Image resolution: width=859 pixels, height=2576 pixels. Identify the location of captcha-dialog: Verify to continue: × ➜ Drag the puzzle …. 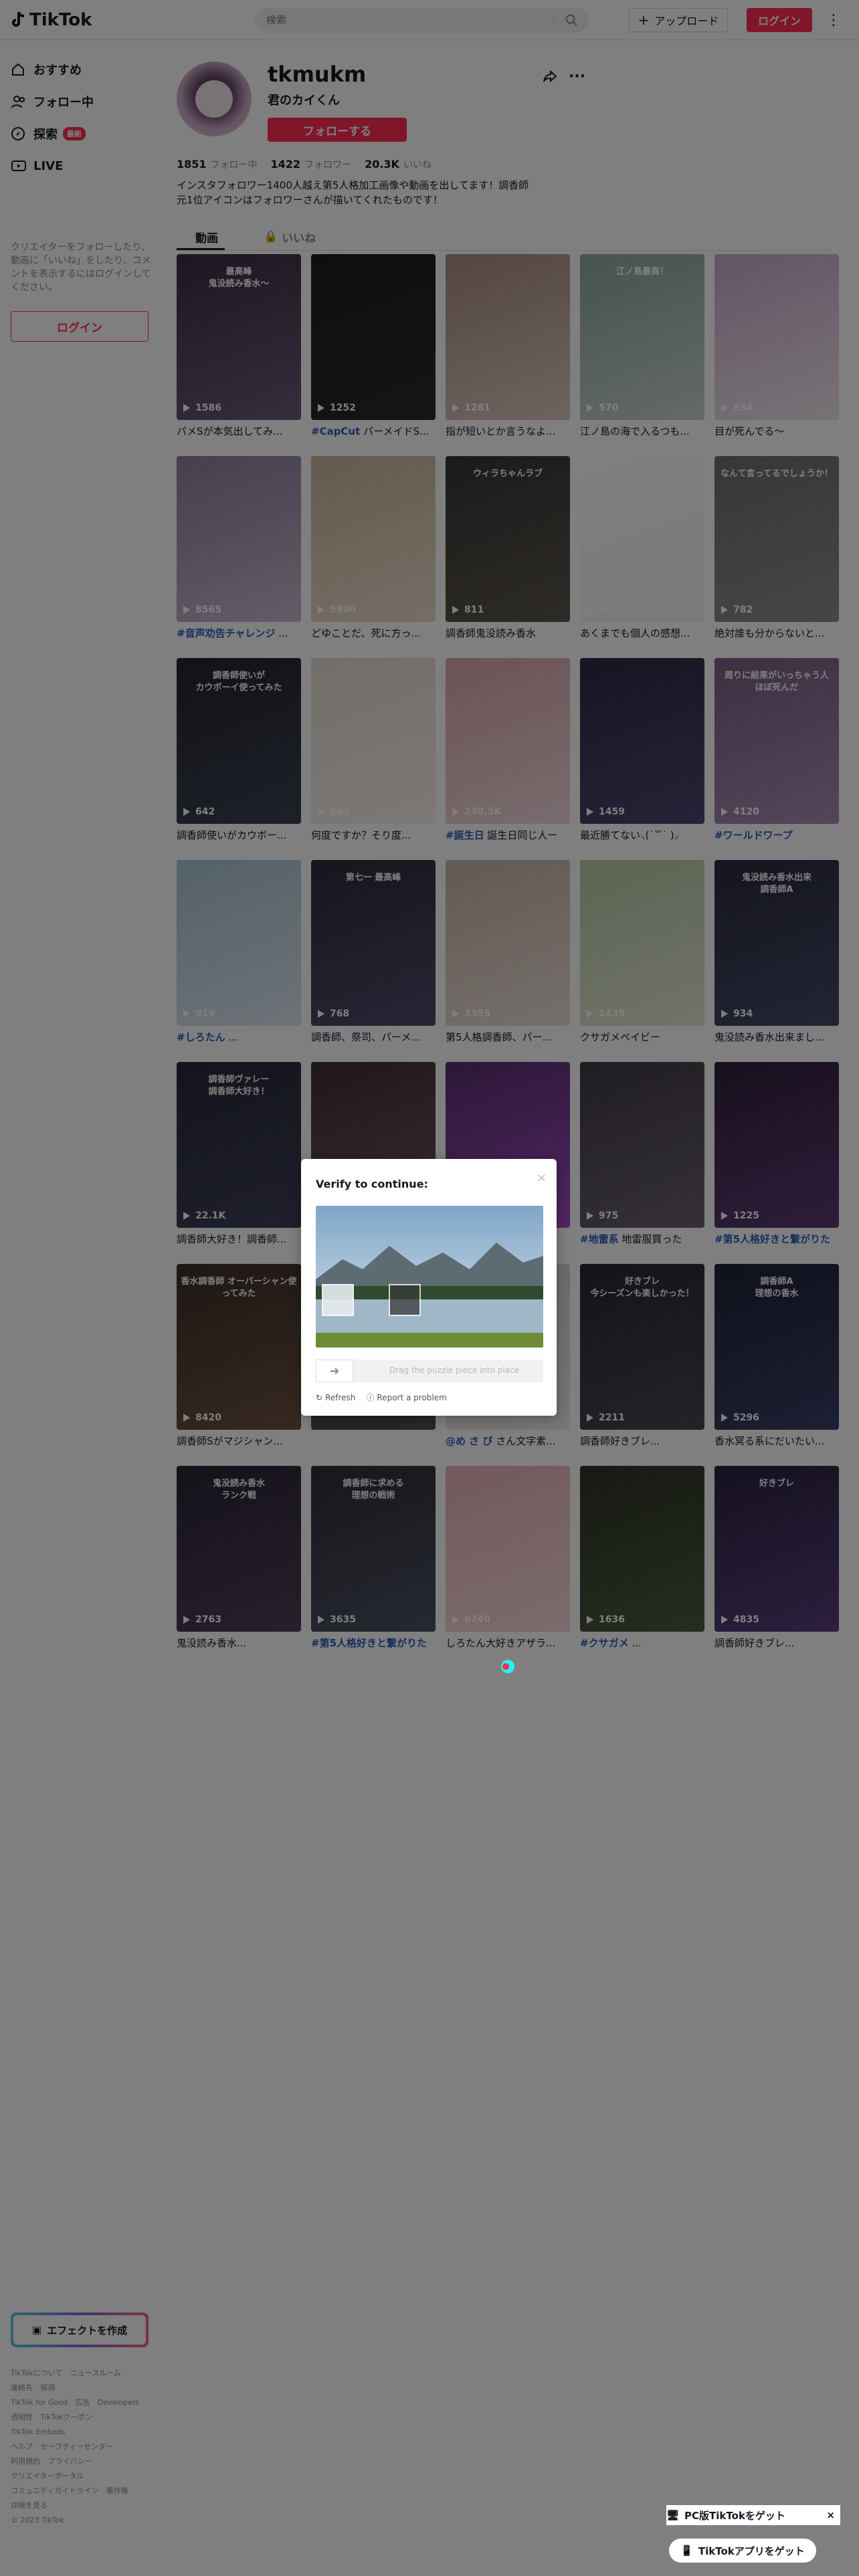
(429, 1288).